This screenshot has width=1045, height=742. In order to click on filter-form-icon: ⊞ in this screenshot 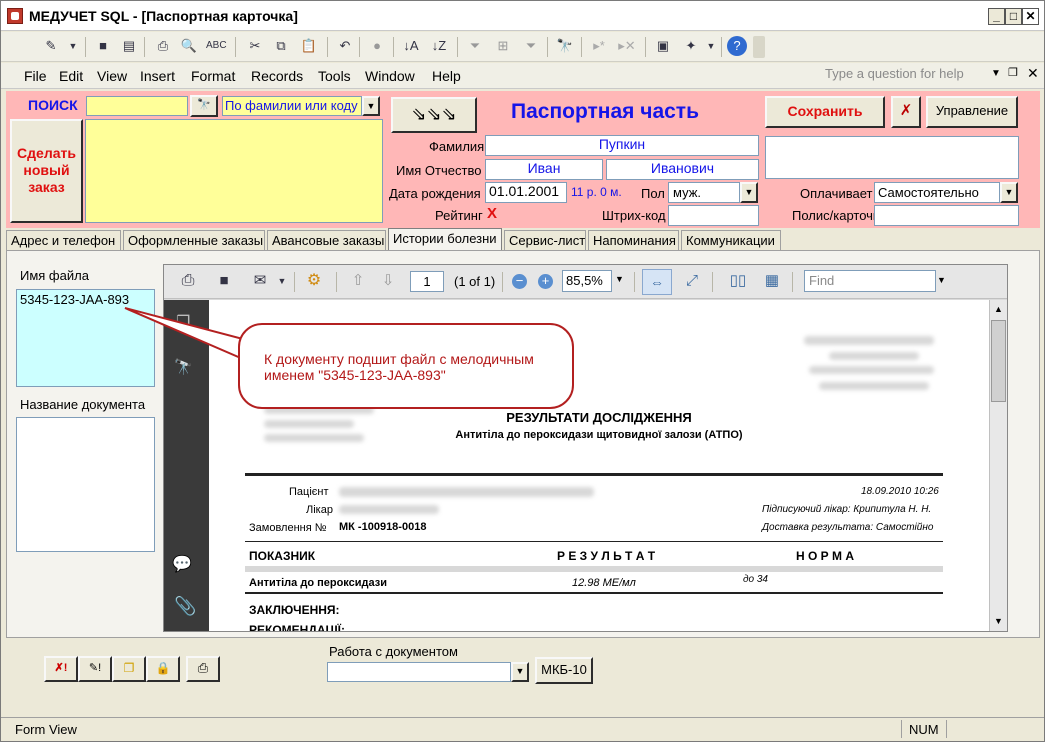, I will do `click(503, 46)`.